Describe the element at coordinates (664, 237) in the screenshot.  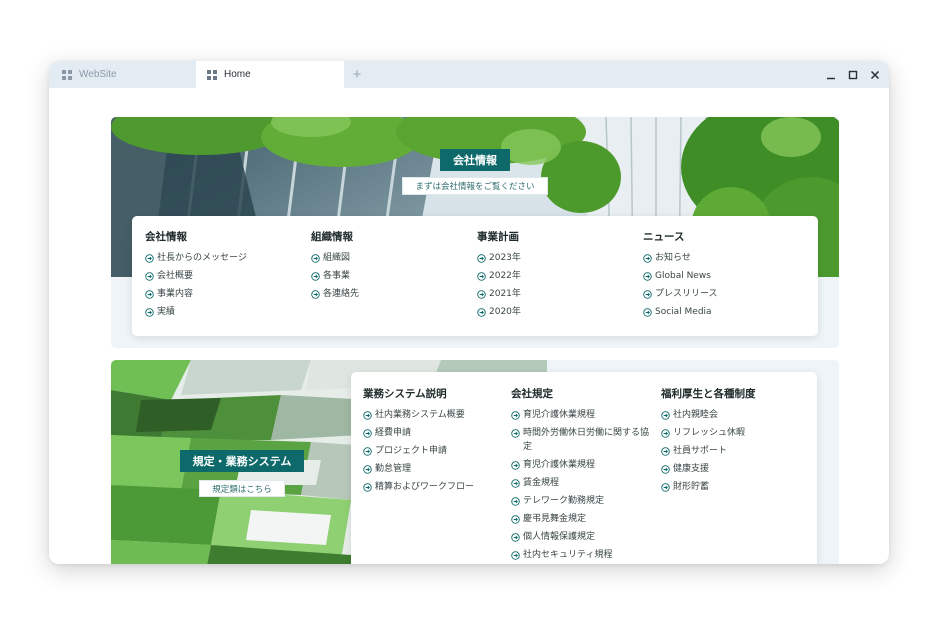
I see `column-title: ニュース` at that location.